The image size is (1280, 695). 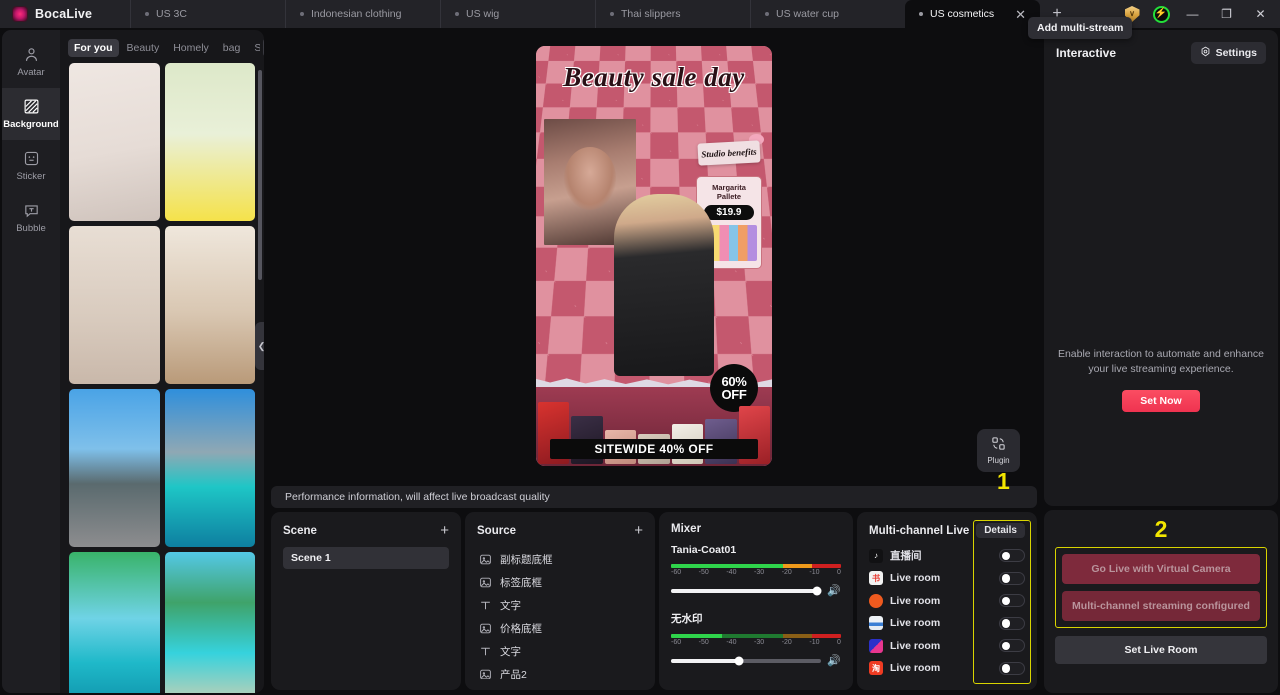 I want to click on product-price: $19.9, so click(x=729, y=212).